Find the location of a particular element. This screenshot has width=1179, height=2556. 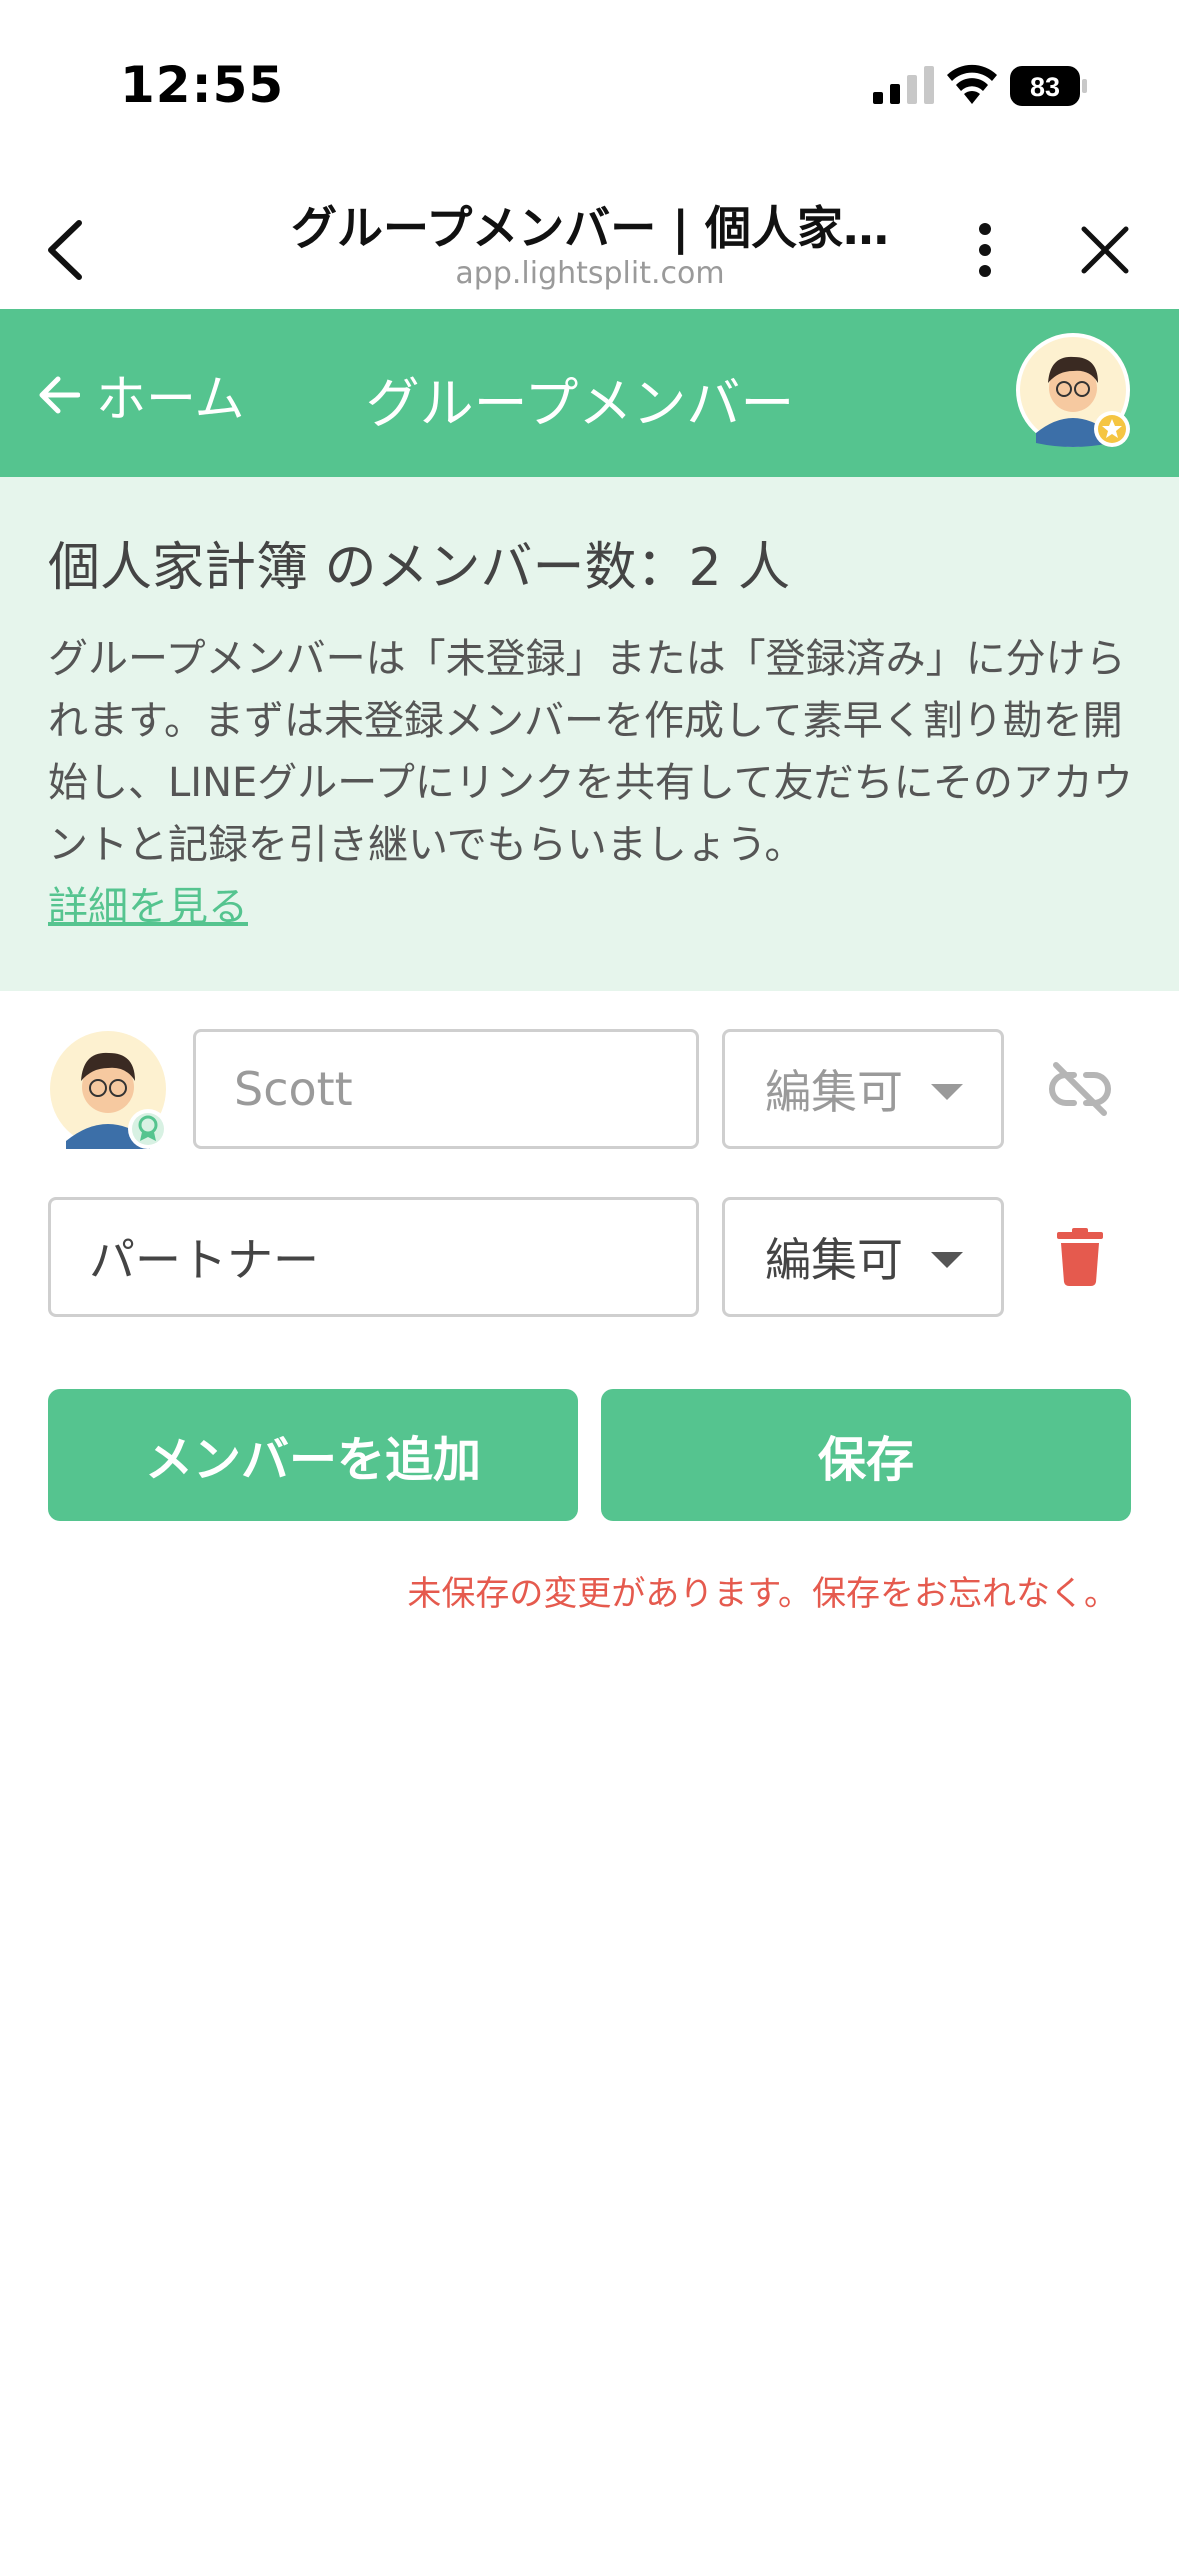

save-button: 保存 is located at coordinates (866, 1455).